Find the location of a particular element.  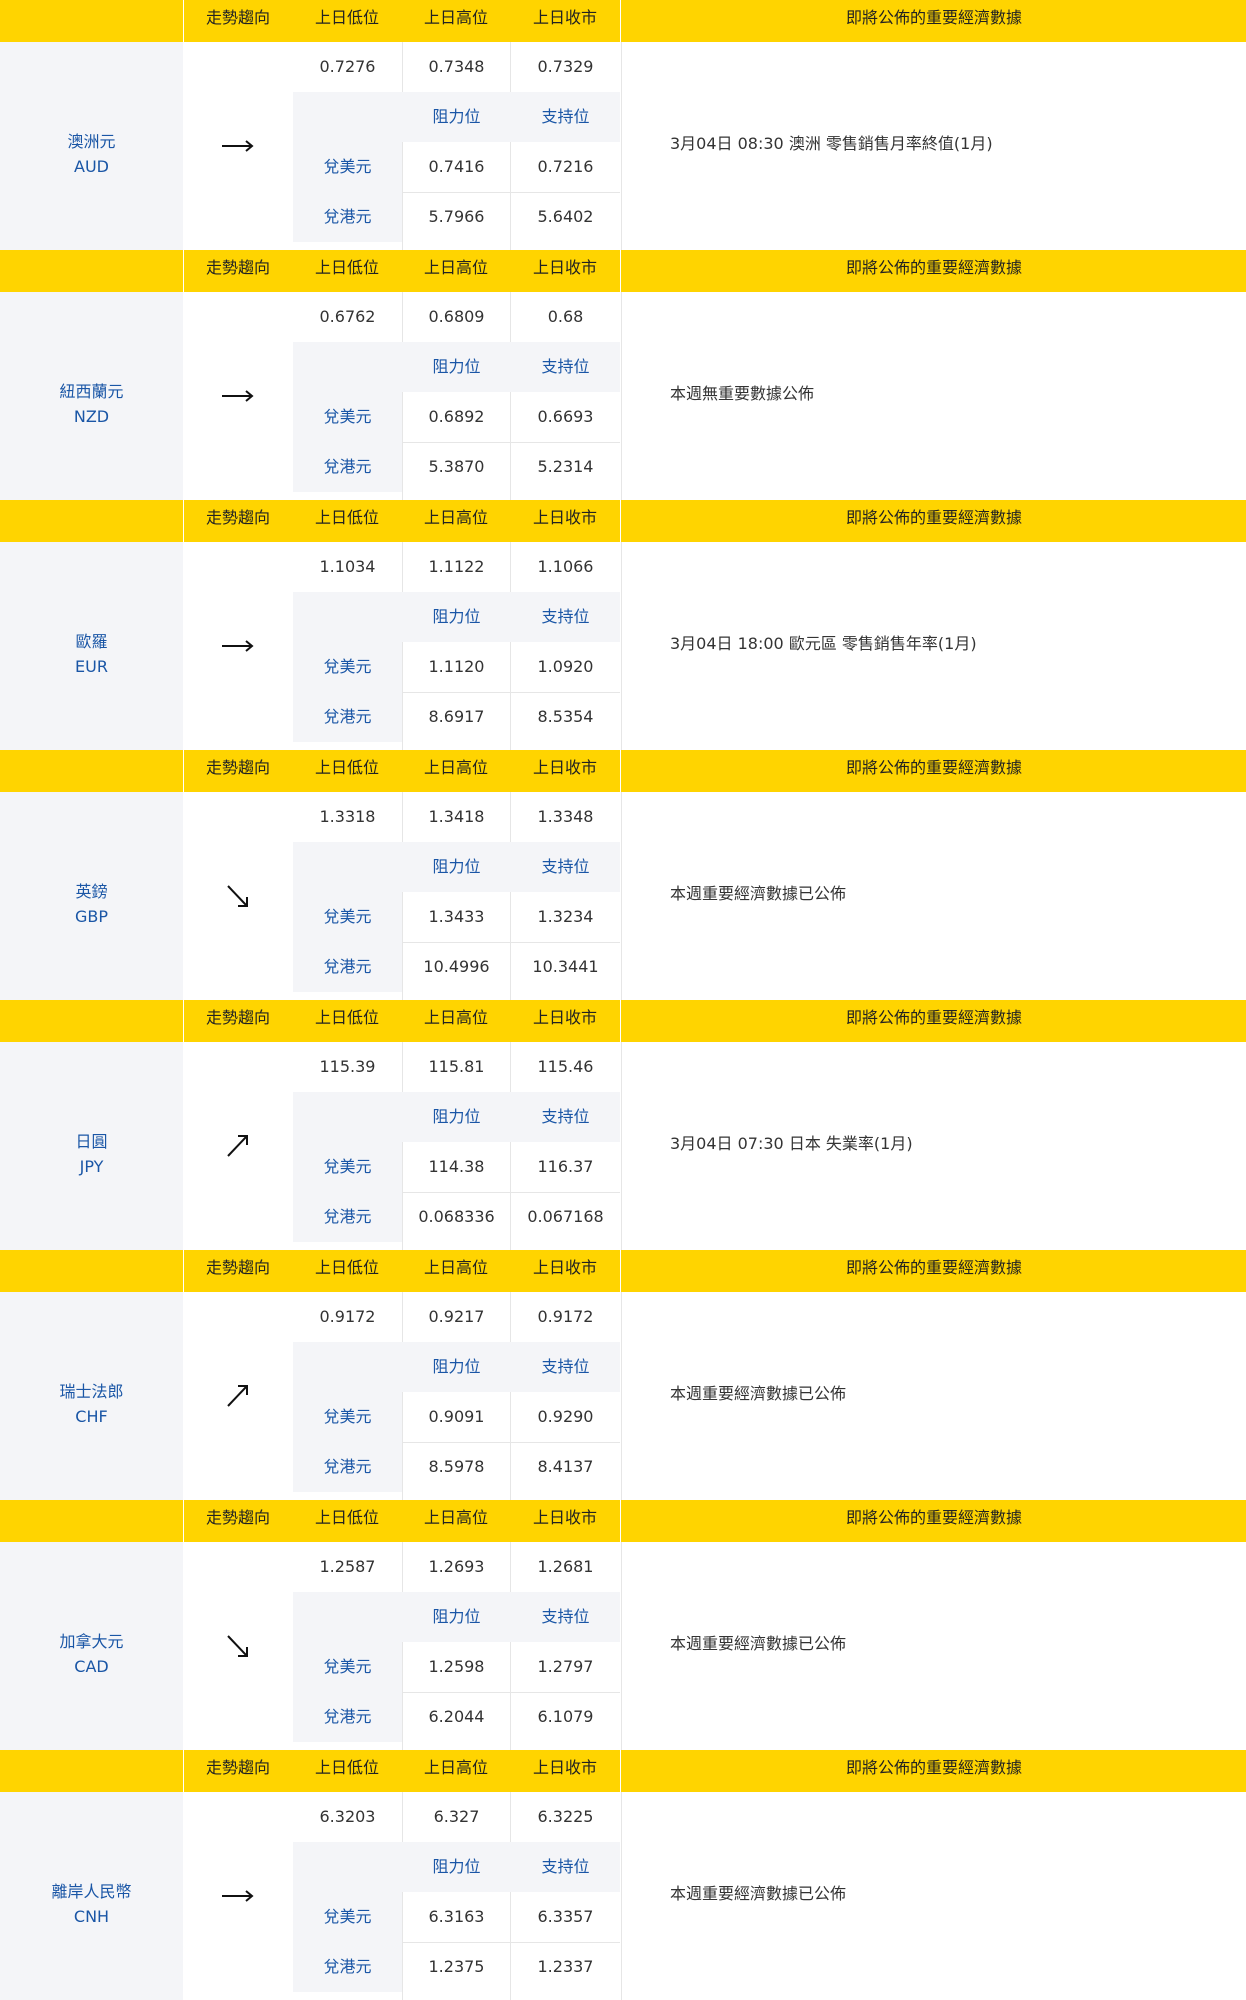

prev-low-value: 1.3318 is located at coordinates (347, 817).